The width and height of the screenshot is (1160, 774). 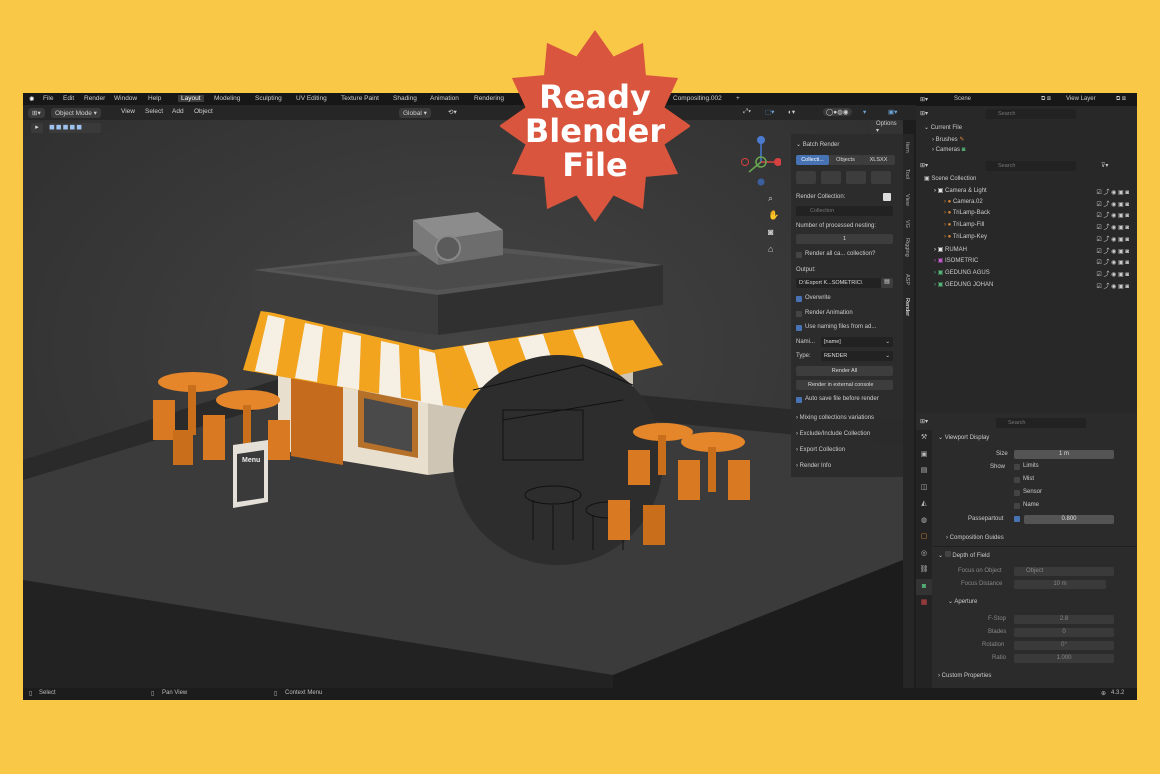 I want to click on menu-help: Help, so click(x=154, y=98).